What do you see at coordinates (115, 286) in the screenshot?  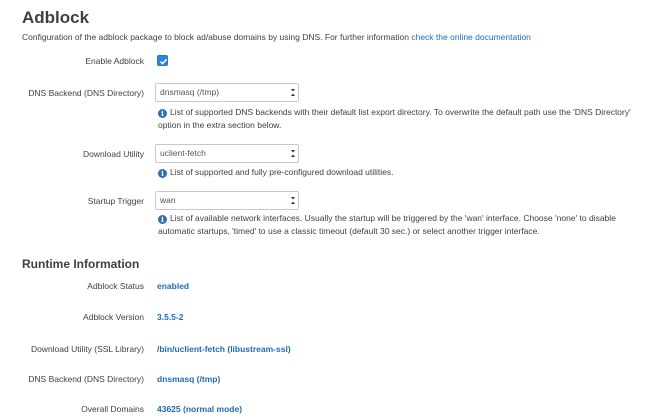 I see `adblock-status-label: Adblock Status` at bounding box center [115, 286].